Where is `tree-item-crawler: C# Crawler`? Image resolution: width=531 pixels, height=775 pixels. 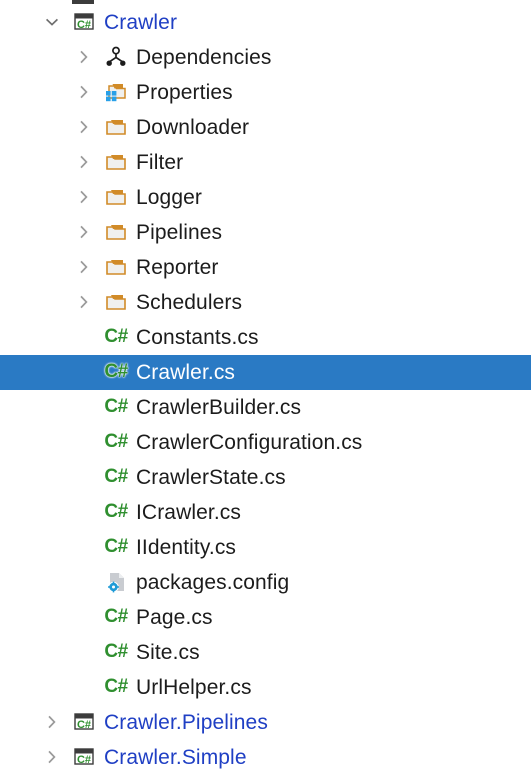 tree-item-crawler: C# Crawler is located at coordinates (265, 22).